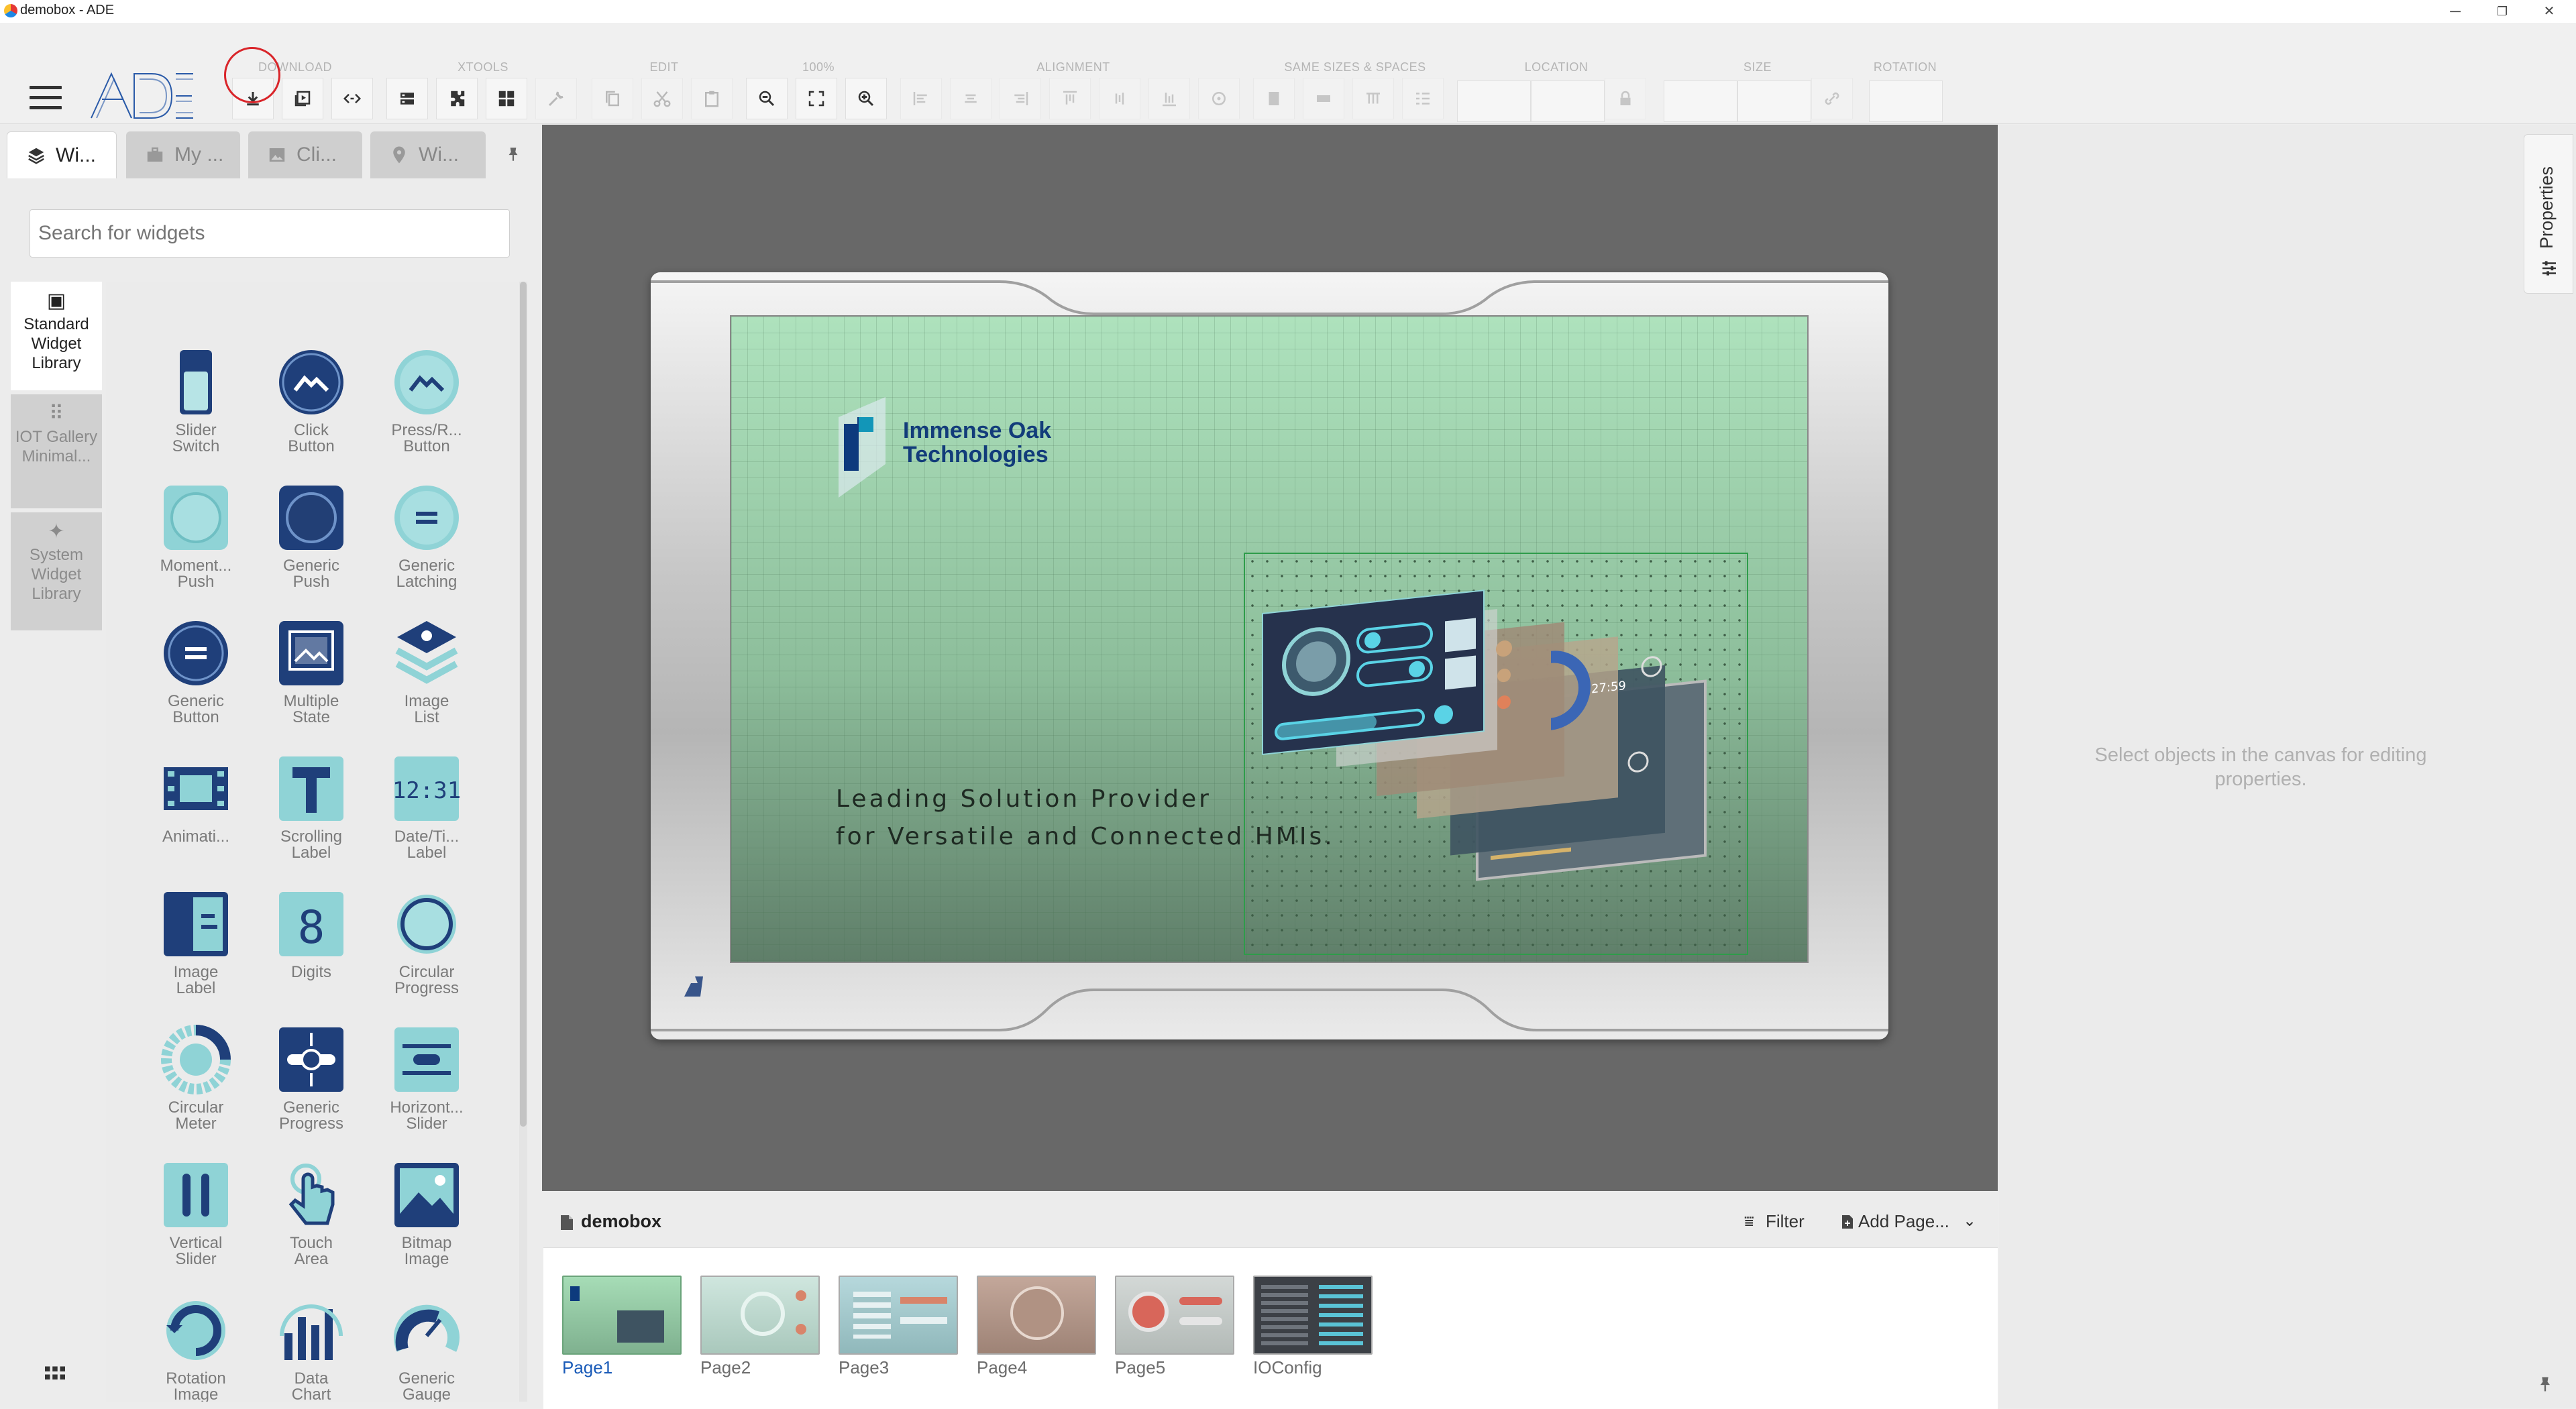 The width and height of the screenshot is (2576, 1409). Describe the element at coordinates (311, 1226) in the screenshot. I see `widget-touch-area: Touch Area` at that location.